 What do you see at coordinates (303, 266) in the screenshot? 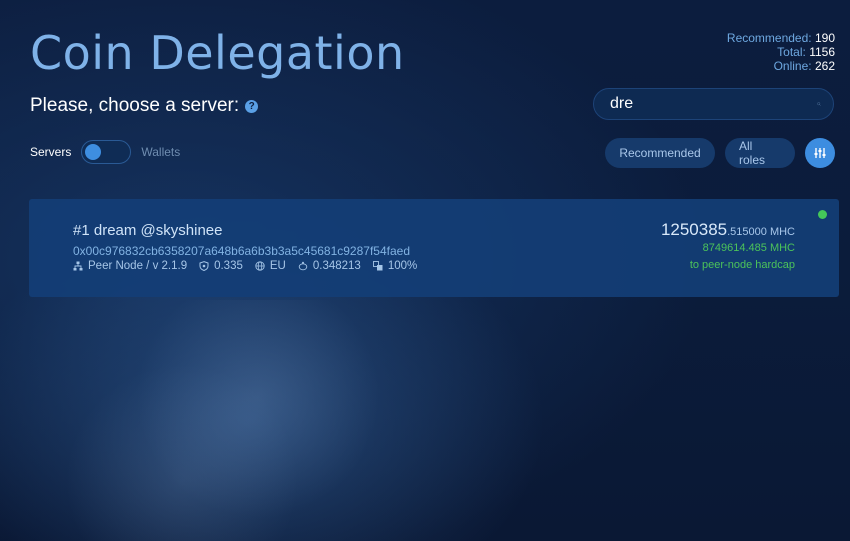
I see `piggy-bank-icon` at bounding box center [303, 266].